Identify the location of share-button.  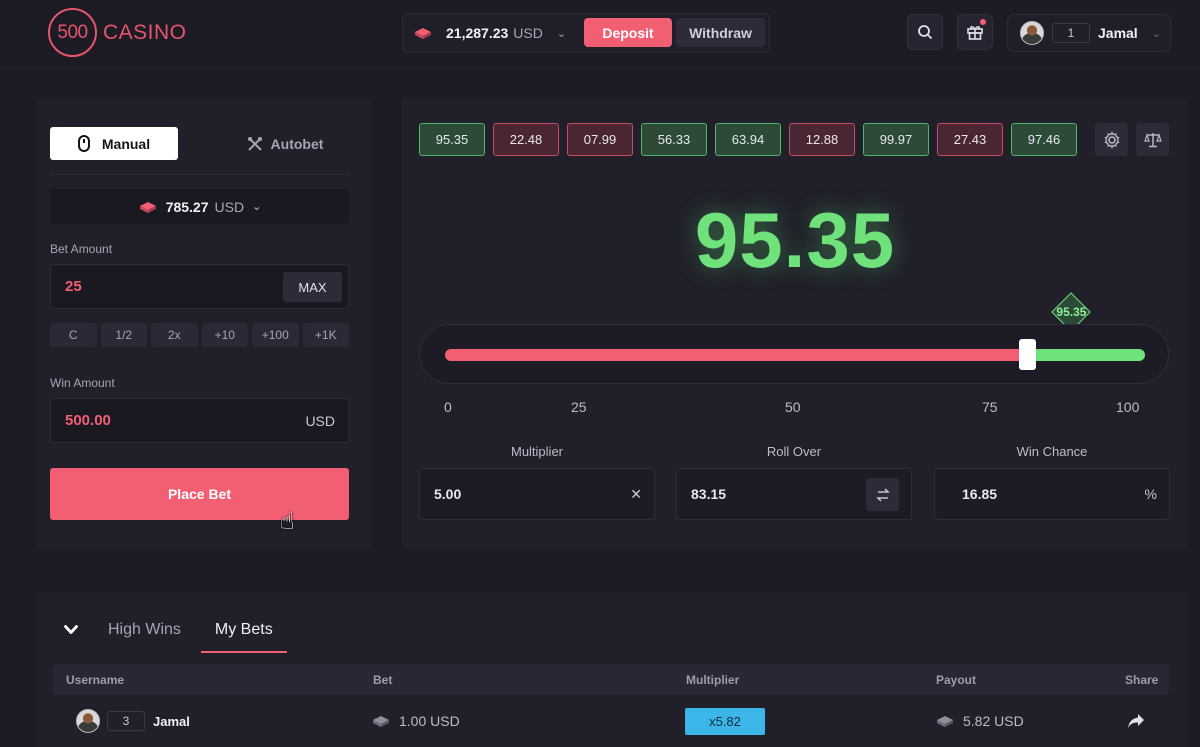
(1136, 721).